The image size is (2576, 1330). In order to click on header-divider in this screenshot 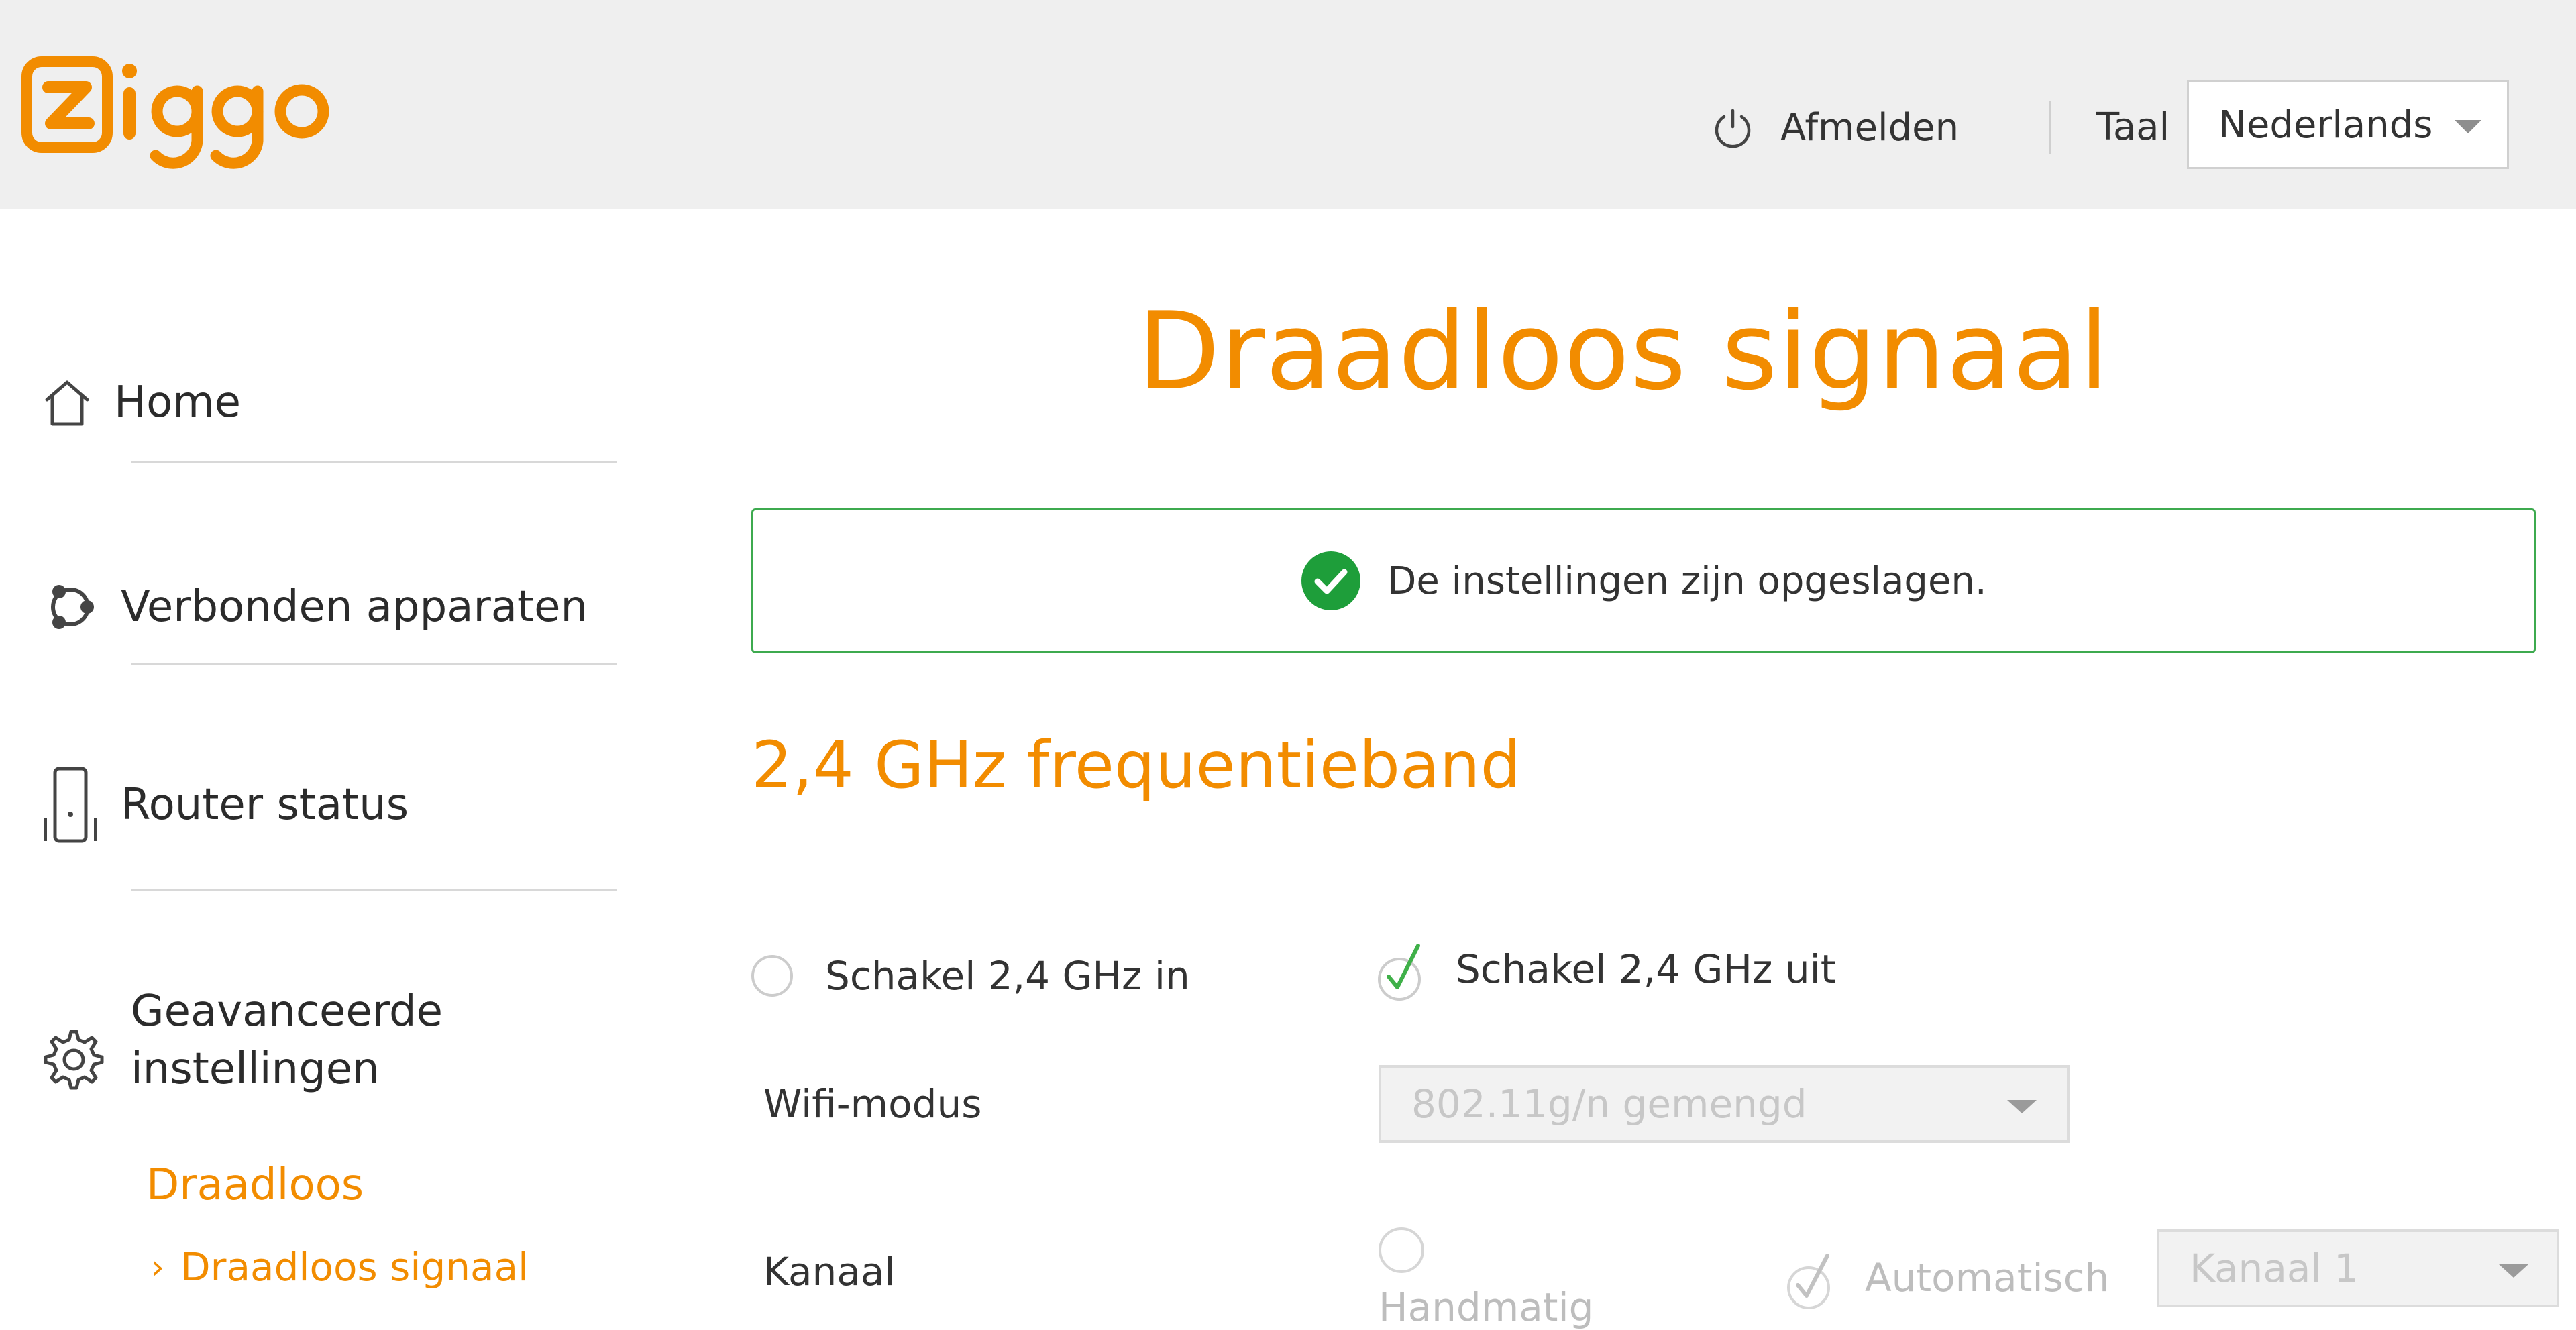, I will do `click(2050, 127)`.